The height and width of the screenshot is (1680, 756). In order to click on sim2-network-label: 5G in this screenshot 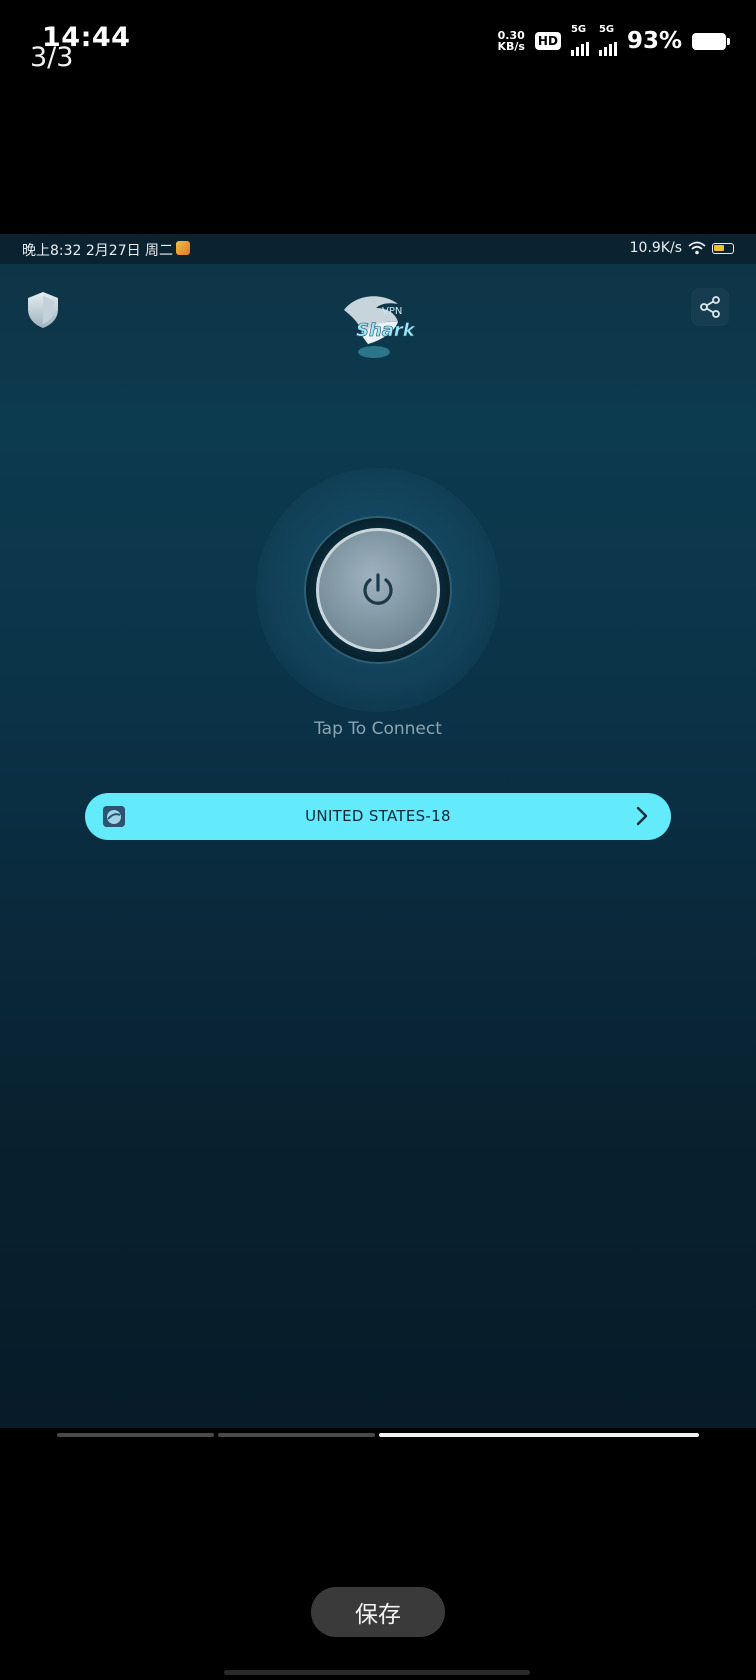, I will do `click(606, 29)`.